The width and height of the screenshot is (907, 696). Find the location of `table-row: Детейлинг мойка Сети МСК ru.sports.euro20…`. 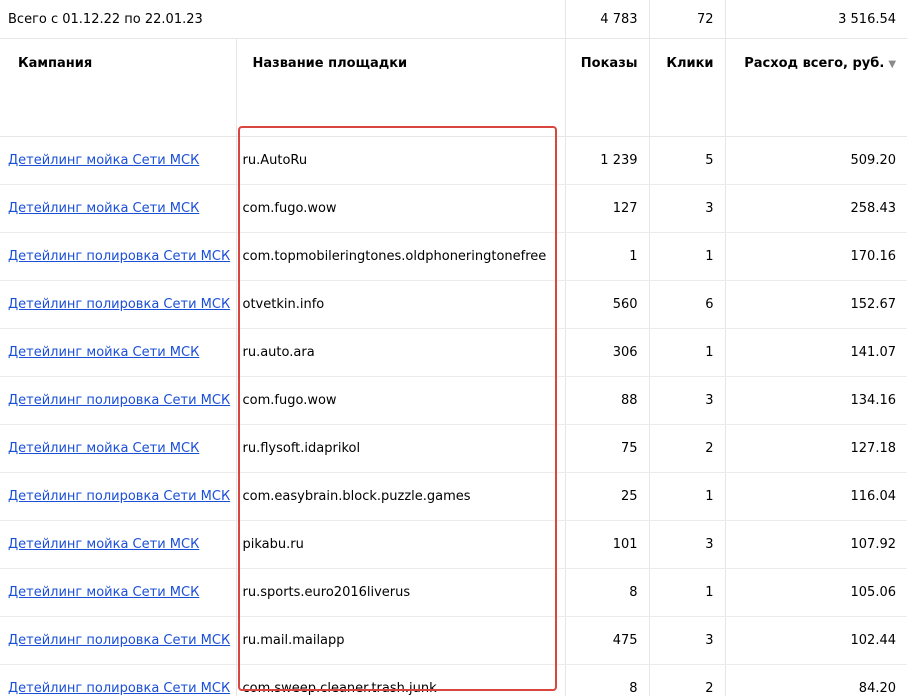

table-row: Детейлинг мойка Сети МСК ru.sports.euro20… is located at coordinates (453, 592).